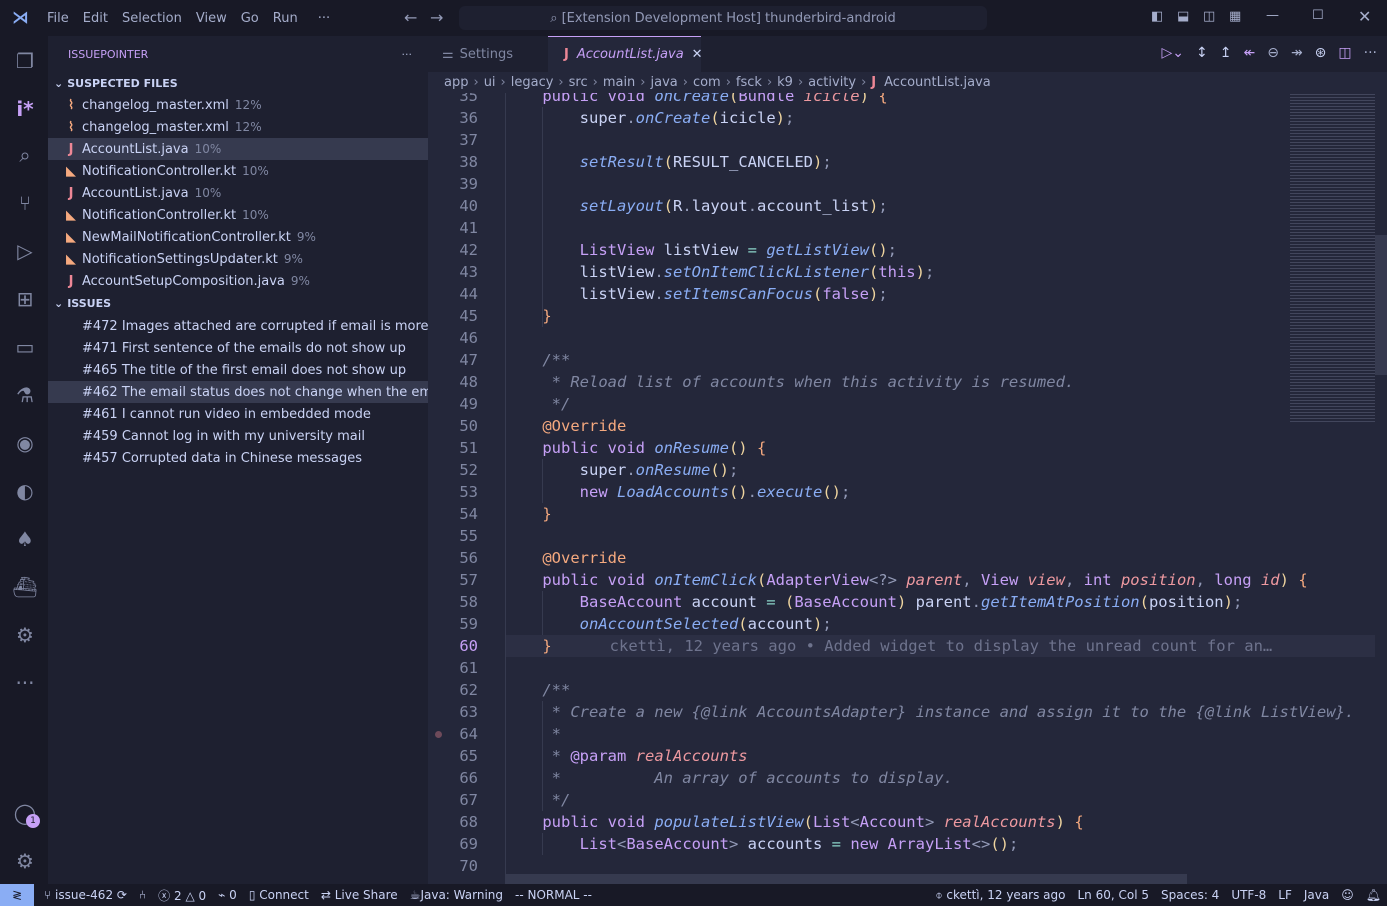 This screenshot has height=906, width=1387. Describe the element at coordinates (664, 82) in the screenshot. I see `breadcrumb-item: java` at that location.